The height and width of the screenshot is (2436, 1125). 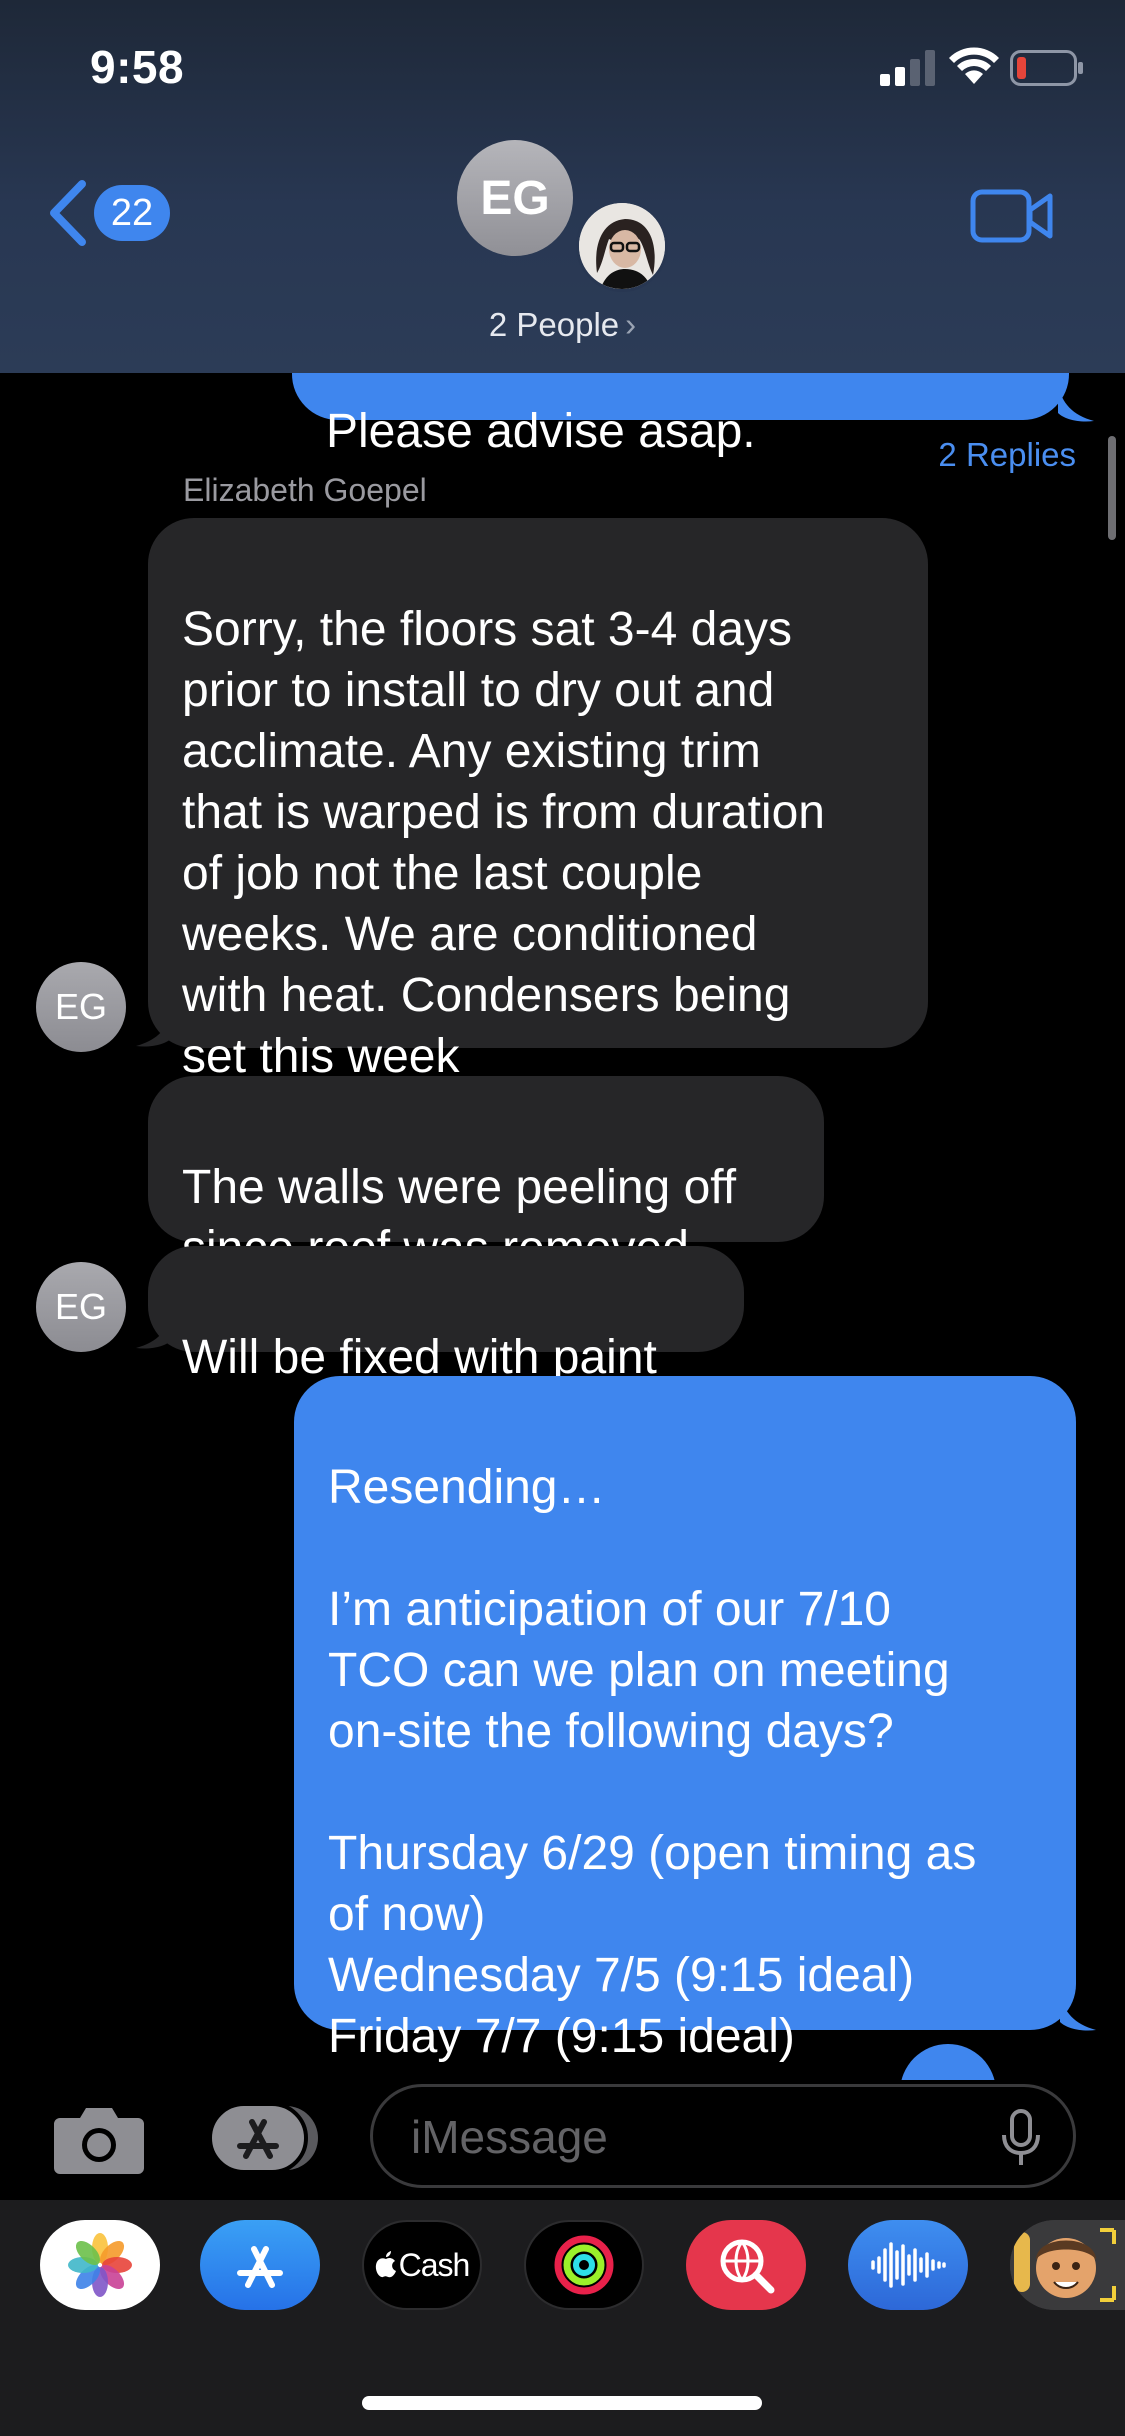 I want to click on app-store-drawer-button, so click(x=264, y=2138).